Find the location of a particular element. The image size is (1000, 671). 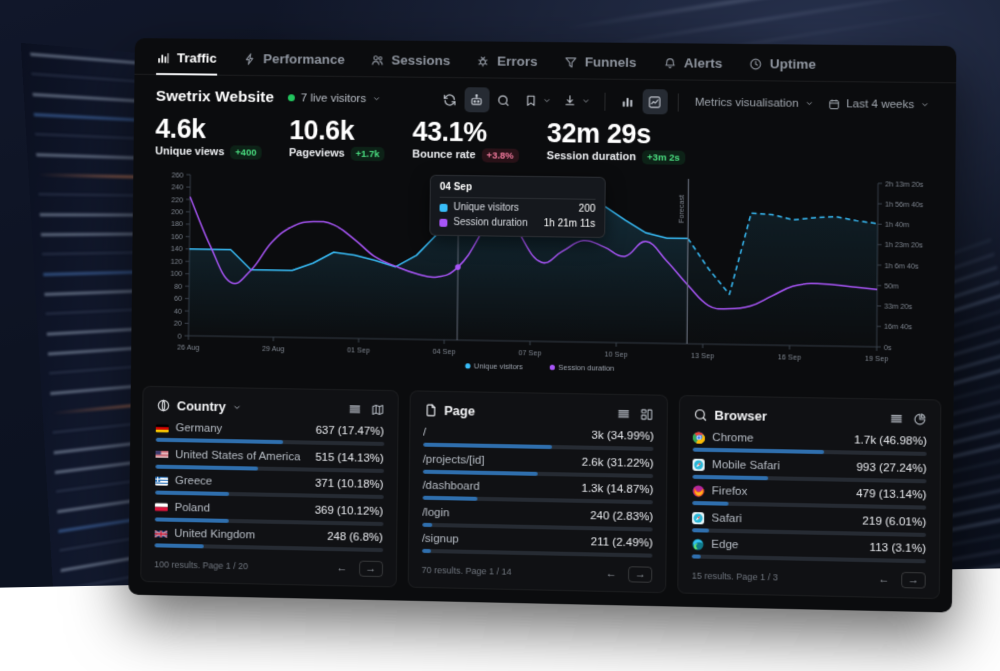

table-row: / 3k (34.99%) is located at coordinates (538, 439).